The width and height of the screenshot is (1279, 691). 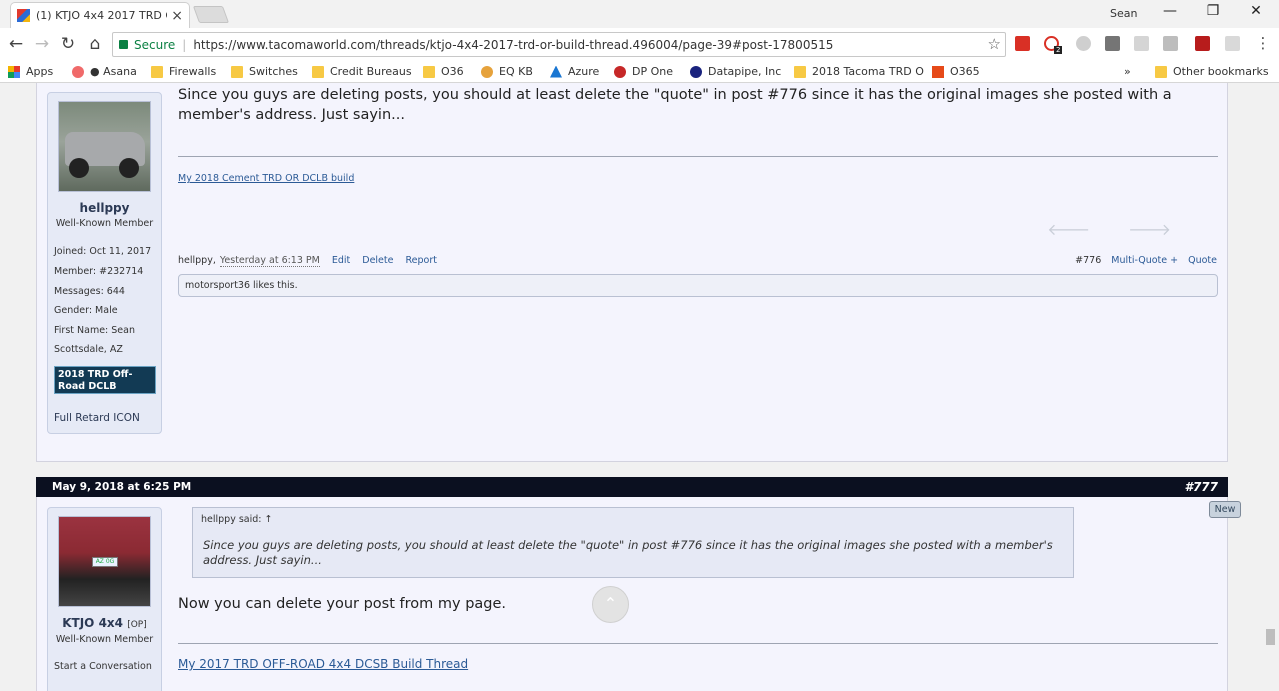 I want to click on bookmark-o36: O36, so click(x=443, y=71).